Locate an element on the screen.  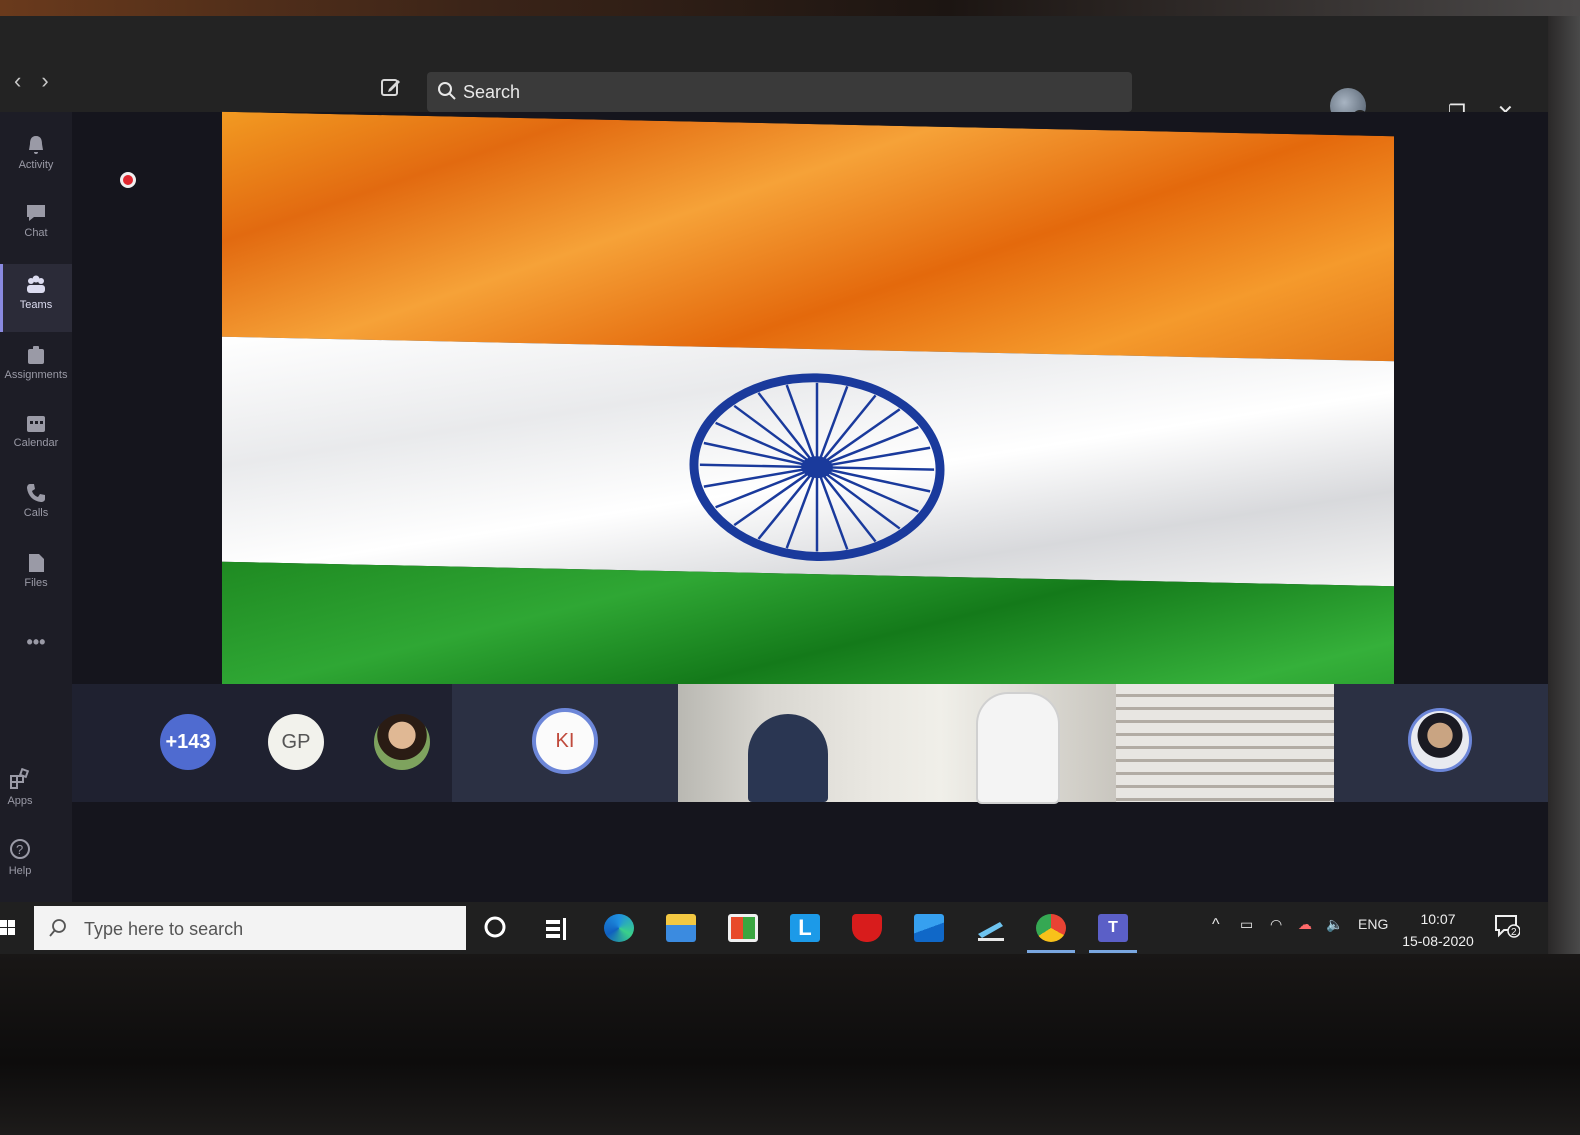
apps-button: Apps is located at coordinates (20, 787).